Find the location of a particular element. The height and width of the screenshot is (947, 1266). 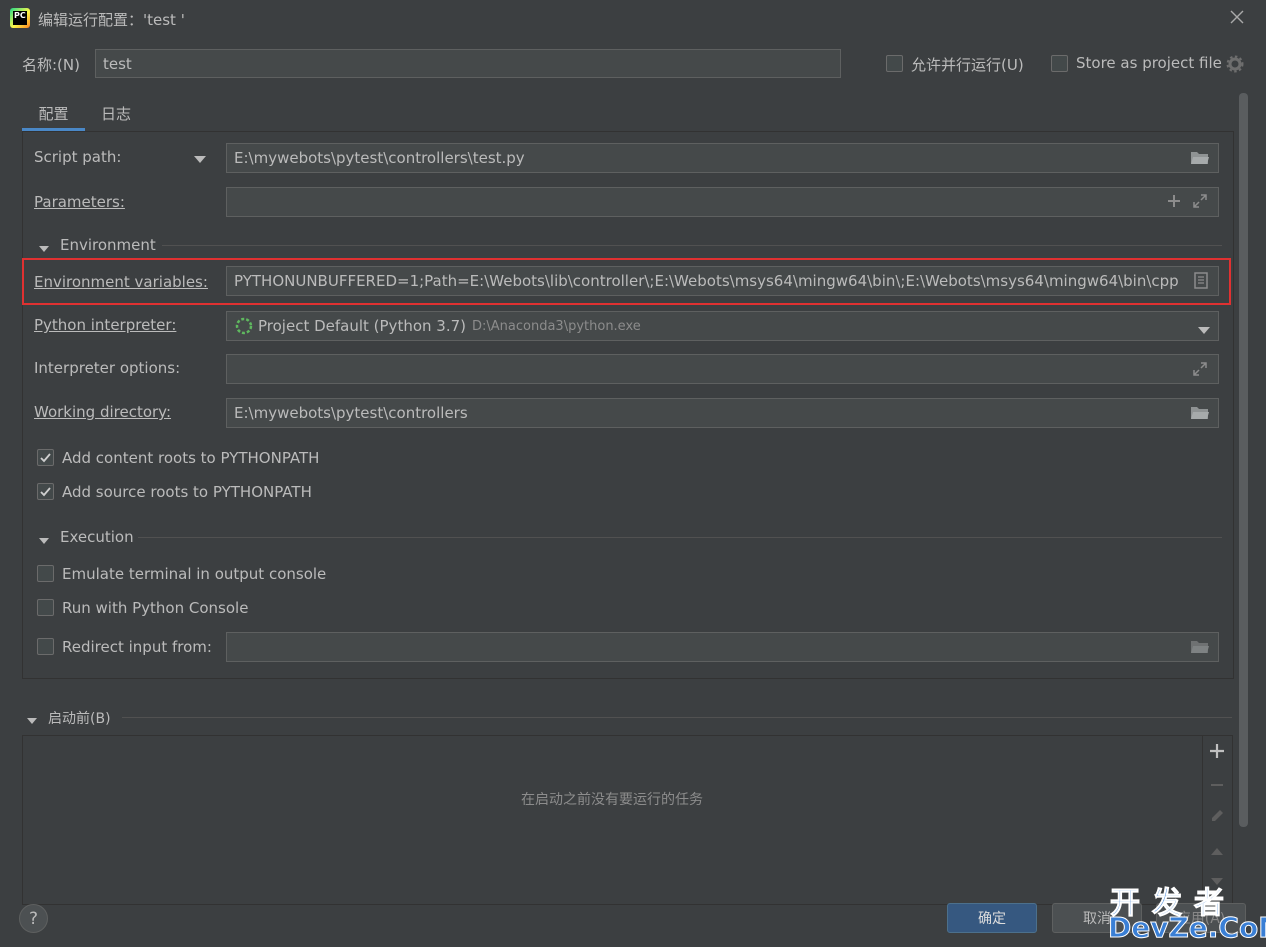

loading-spinner-icon is located at coordinates (244, 326).